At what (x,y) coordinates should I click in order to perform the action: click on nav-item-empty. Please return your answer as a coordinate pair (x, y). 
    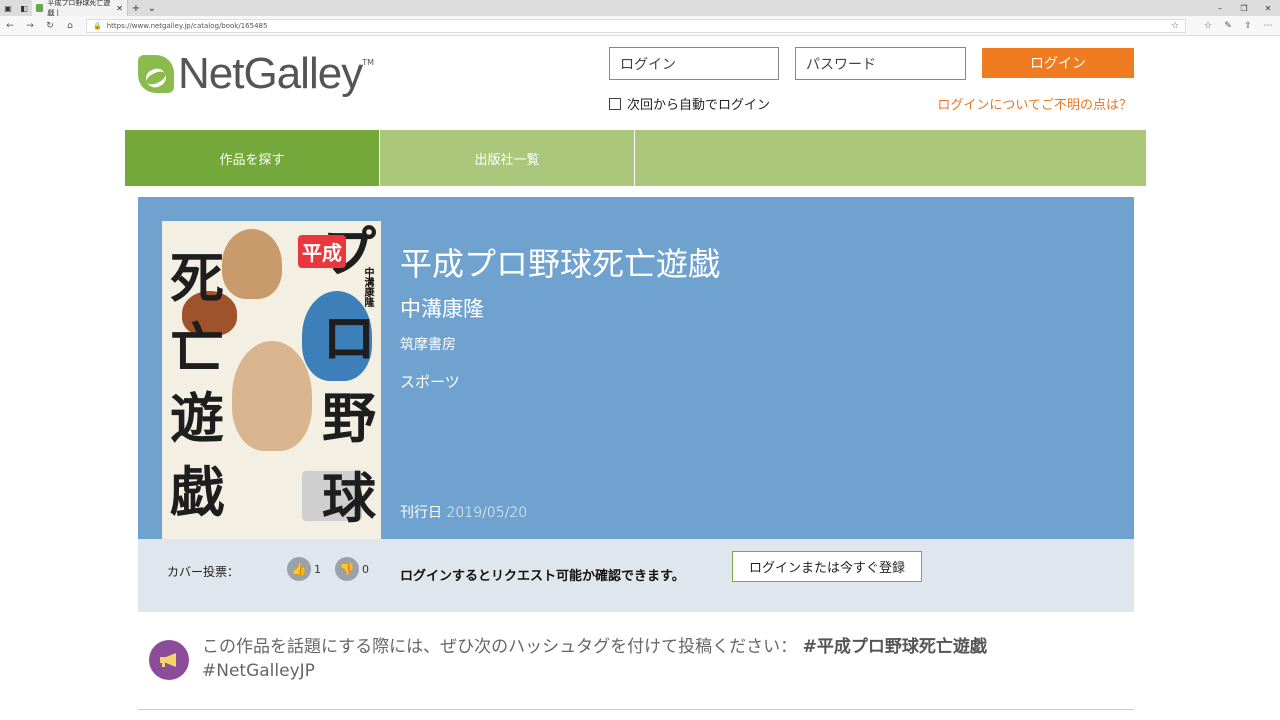
    Looking at the image, I should click on (890, 158).